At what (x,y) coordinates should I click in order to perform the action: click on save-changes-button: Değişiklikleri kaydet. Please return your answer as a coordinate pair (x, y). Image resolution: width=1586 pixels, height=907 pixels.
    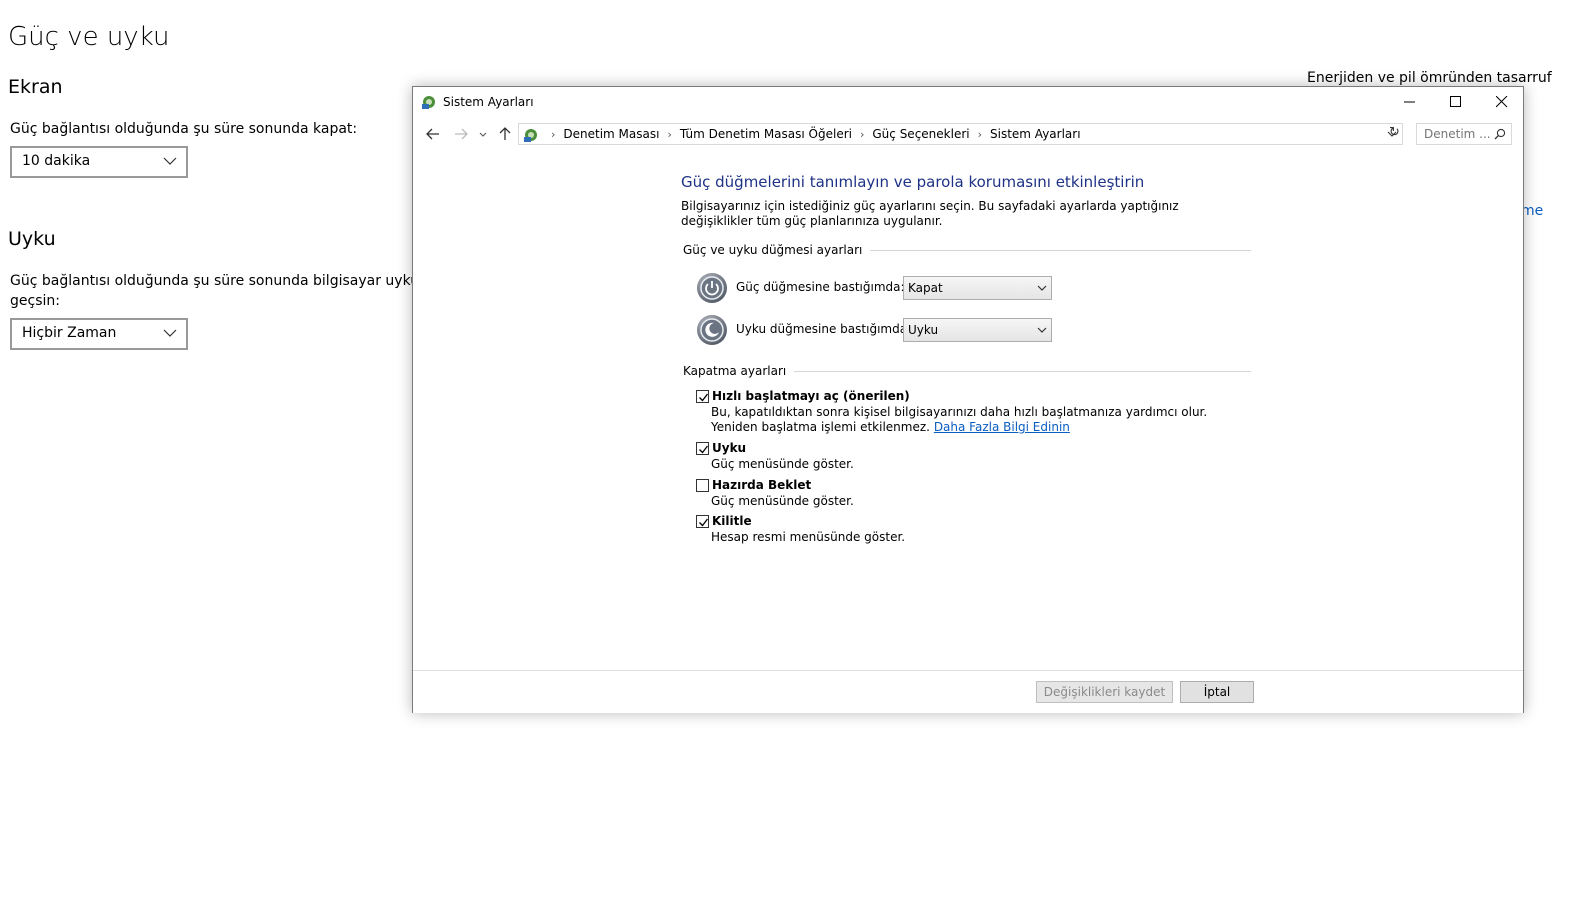
    Looking at the image, I should click on (1104, 692).